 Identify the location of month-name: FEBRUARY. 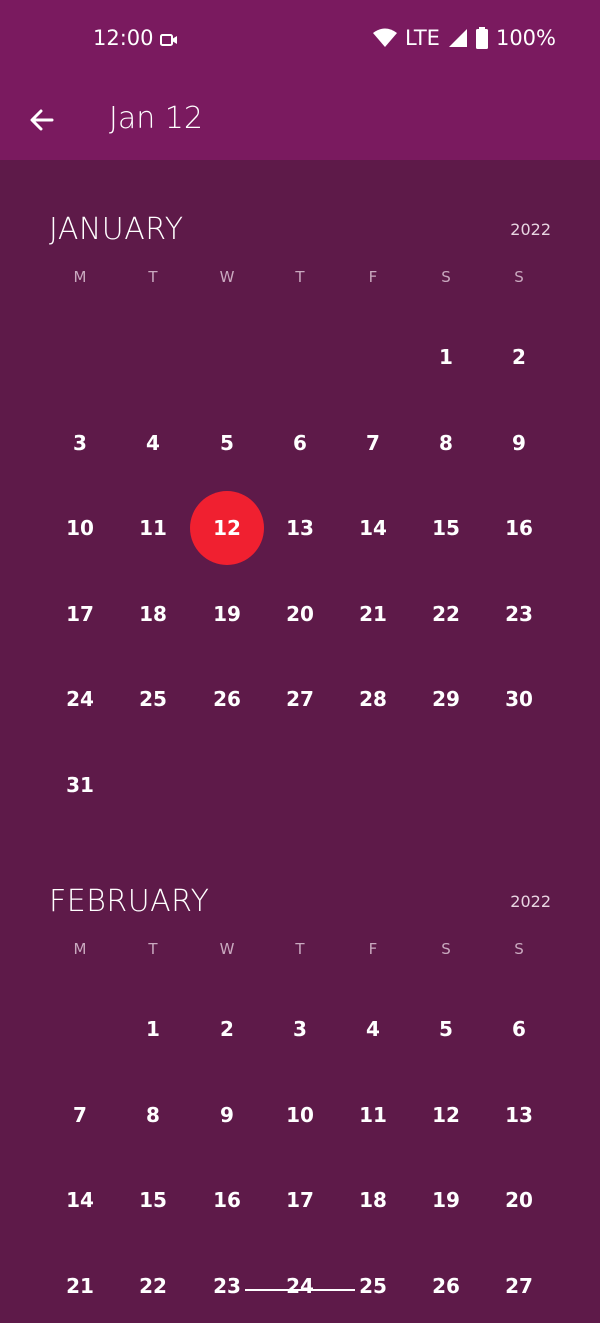
(129, 901).